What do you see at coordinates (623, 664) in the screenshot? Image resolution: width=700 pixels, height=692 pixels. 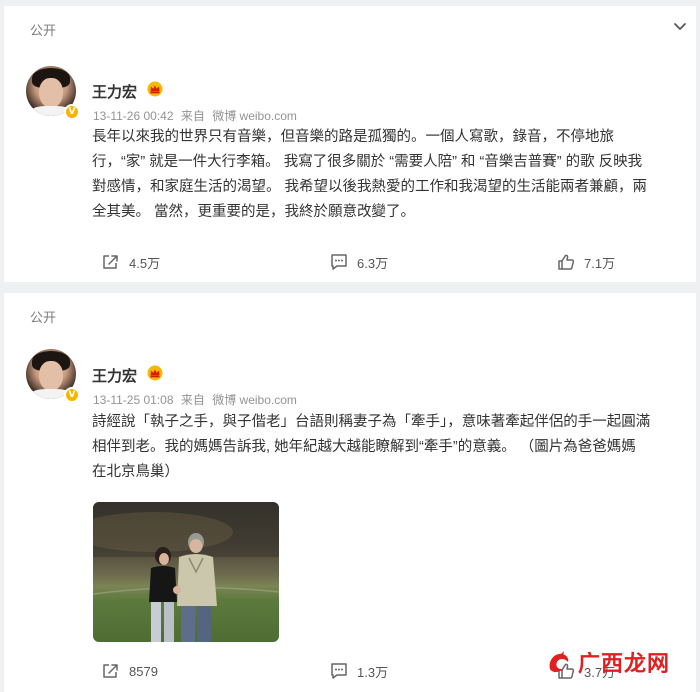 I see `watermark-text: 广西龙网` at bounding box center [623, 664].